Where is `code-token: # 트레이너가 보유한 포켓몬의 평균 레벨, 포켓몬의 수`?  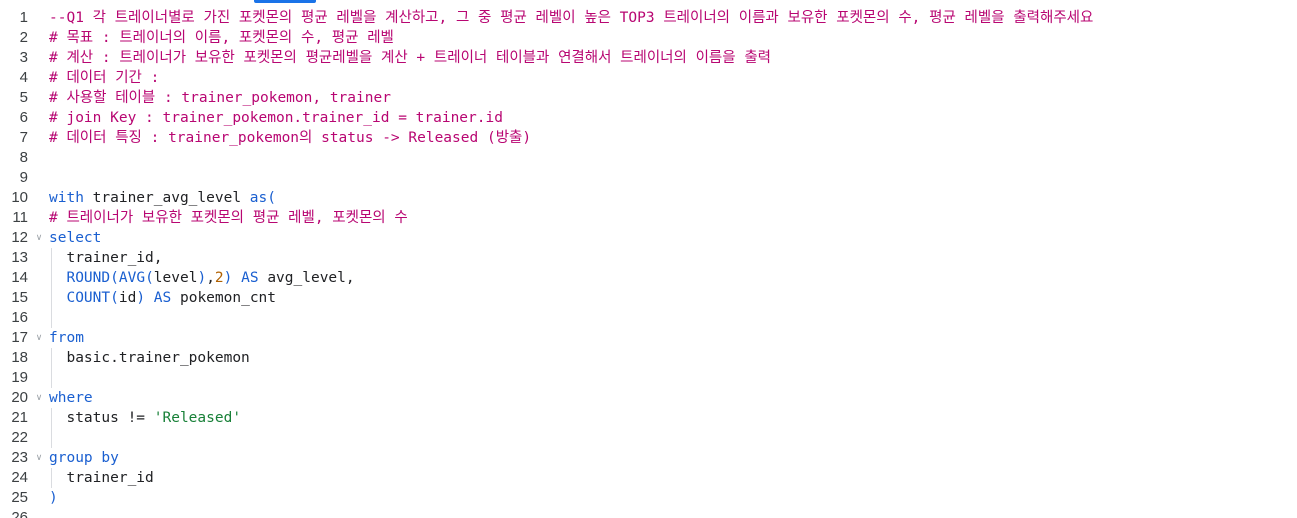 code-token: # 트레이너가 보유한 포켓몬의 평균 레벨, 포켓몬의 수 is located at coordinates (228, 218).